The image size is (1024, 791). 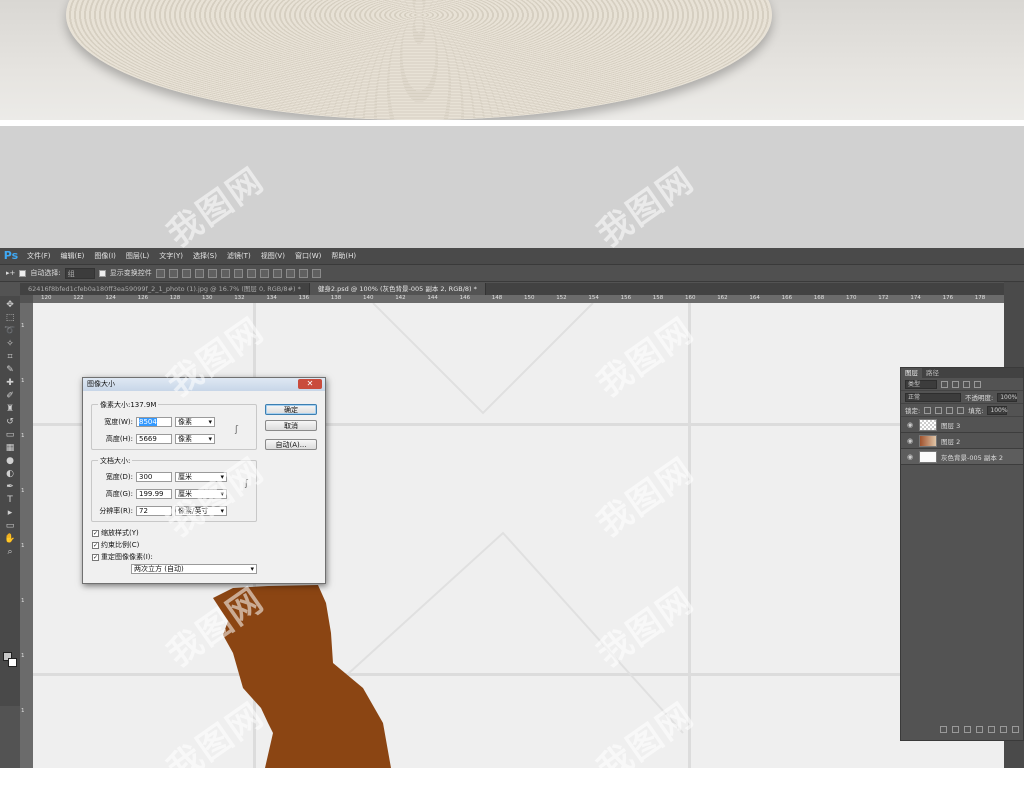 I want to click on layer-row: ◉ 图层 3, so click(x=962, y=425).